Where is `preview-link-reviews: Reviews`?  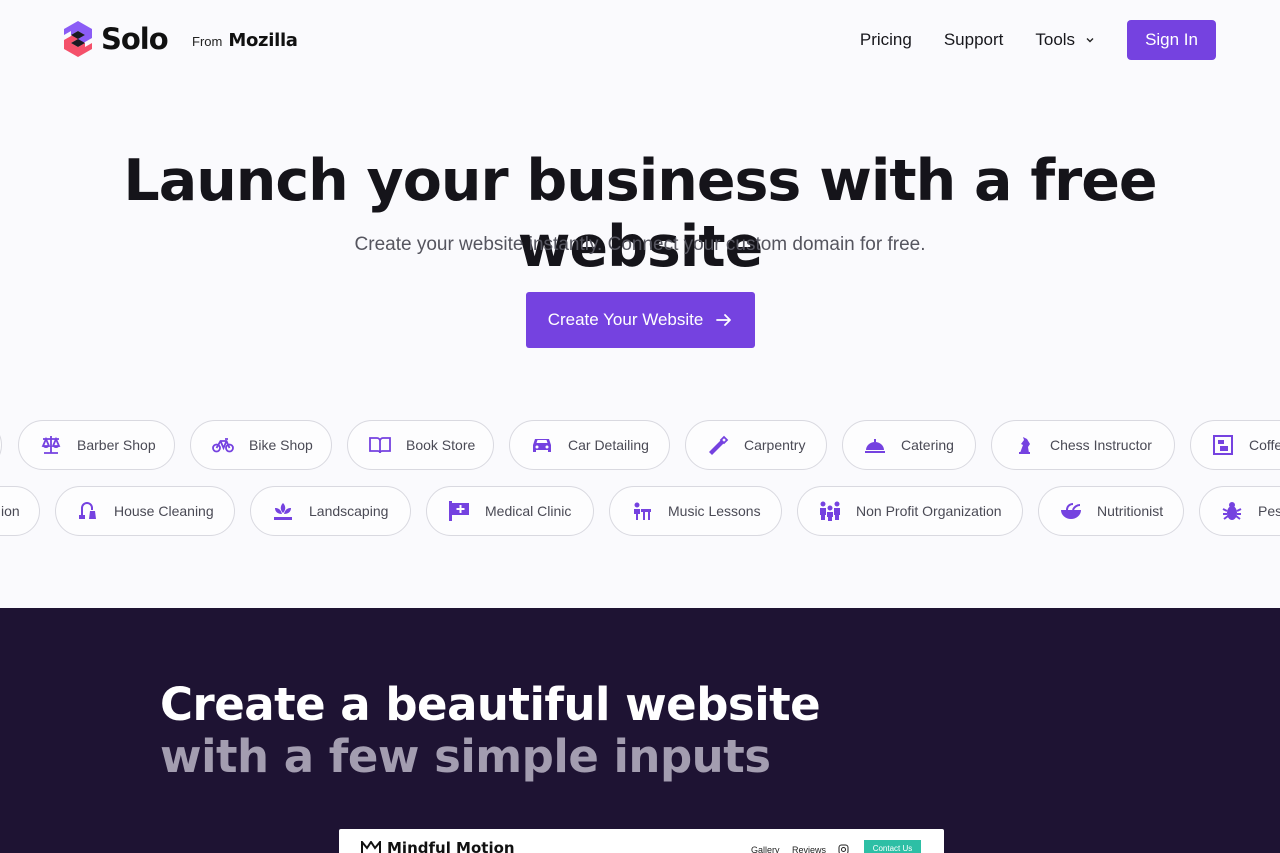 preview-link-reviews: Reviews is located at coordinates (809, 849).